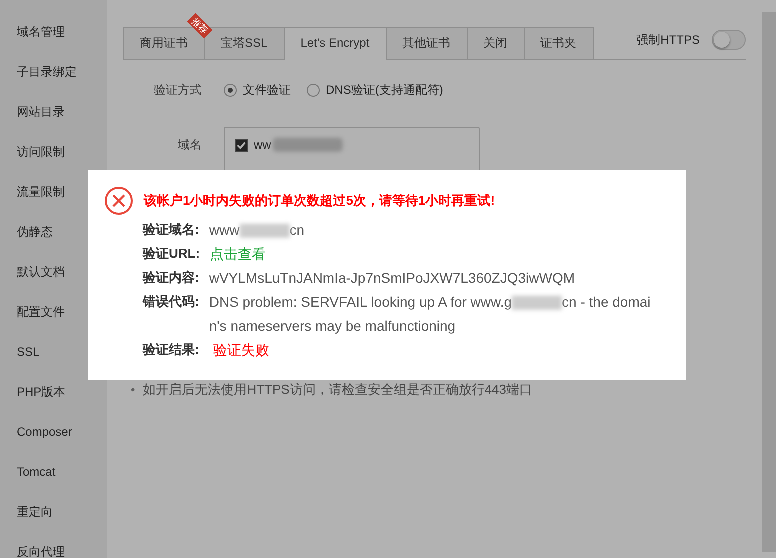 This screenshot has height=558, width=776. Describe the element at coordinates (53, 472) in the screenshot. I see `sidebar-item: Tomcat` at that location.